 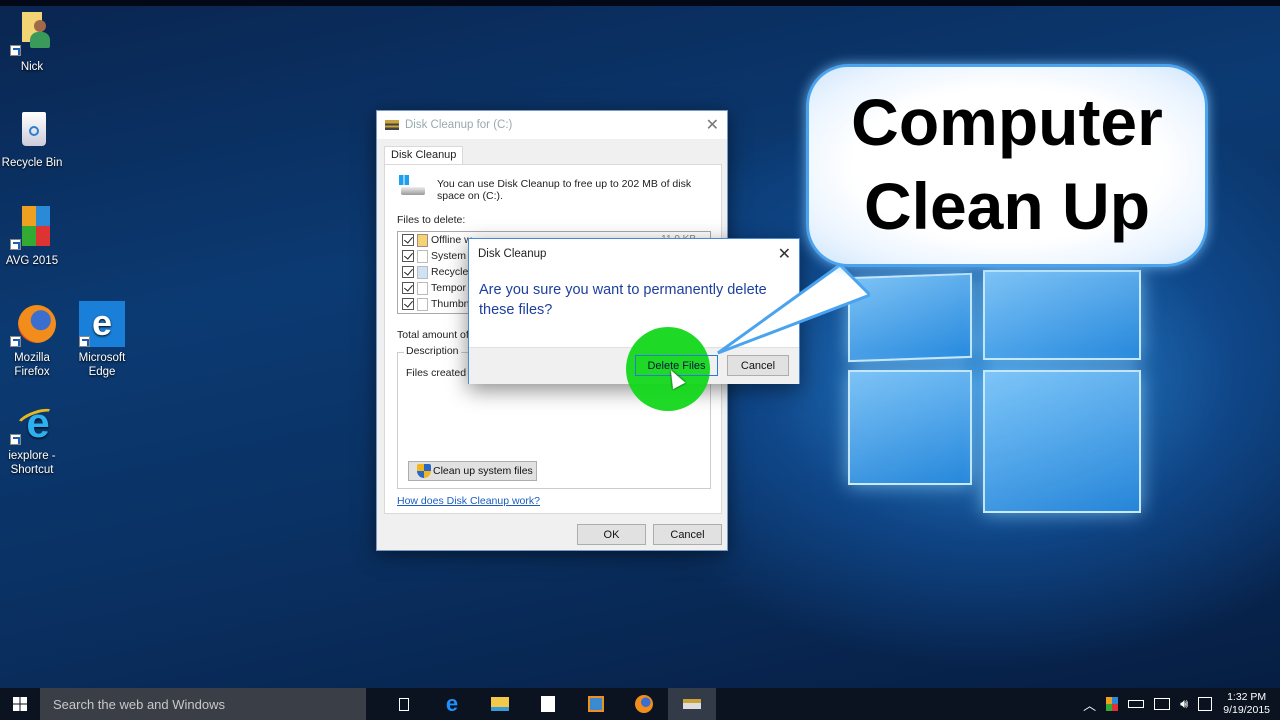 I want to click on clean-up-system-files-button: Clean up system files, so click(x=472, y=471).